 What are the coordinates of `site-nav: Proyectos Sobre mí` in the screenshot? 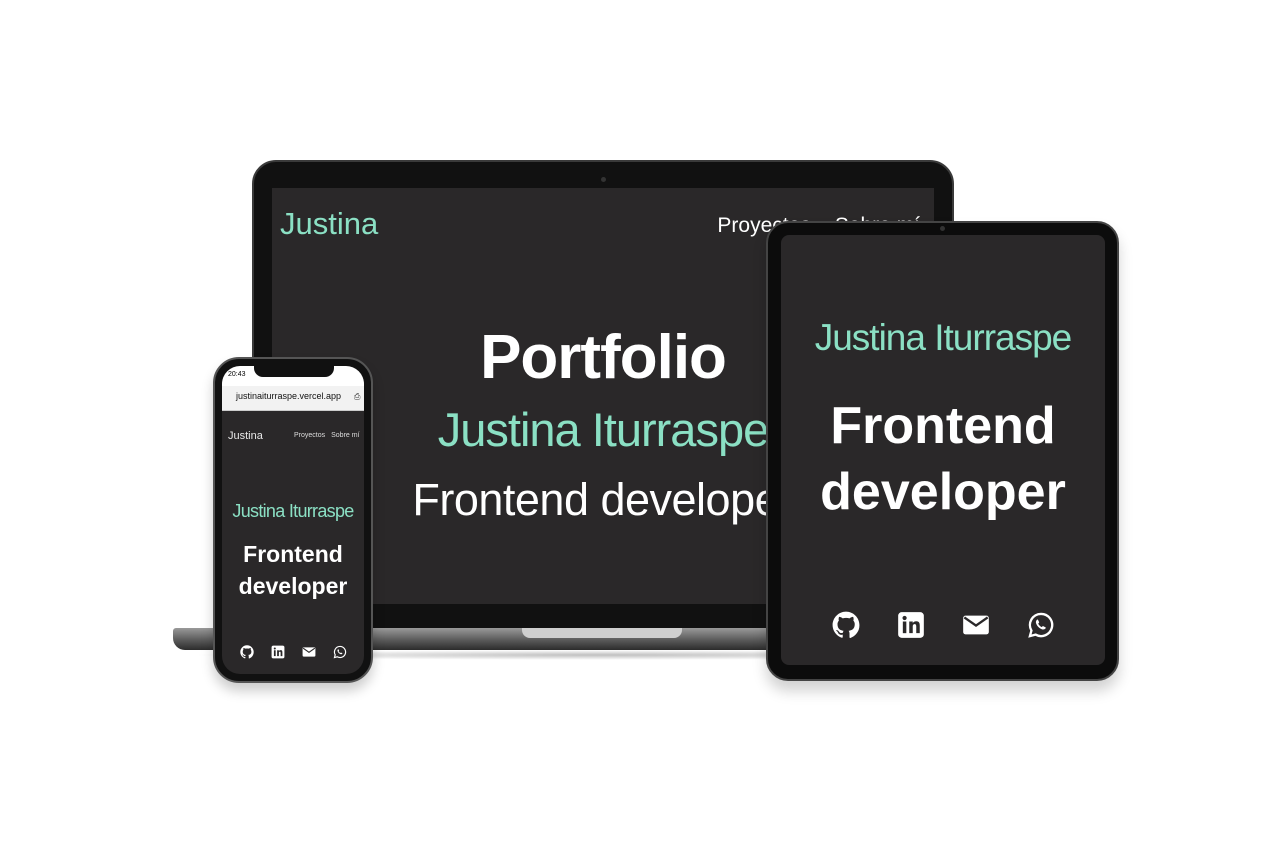 It's located at (327, 435).